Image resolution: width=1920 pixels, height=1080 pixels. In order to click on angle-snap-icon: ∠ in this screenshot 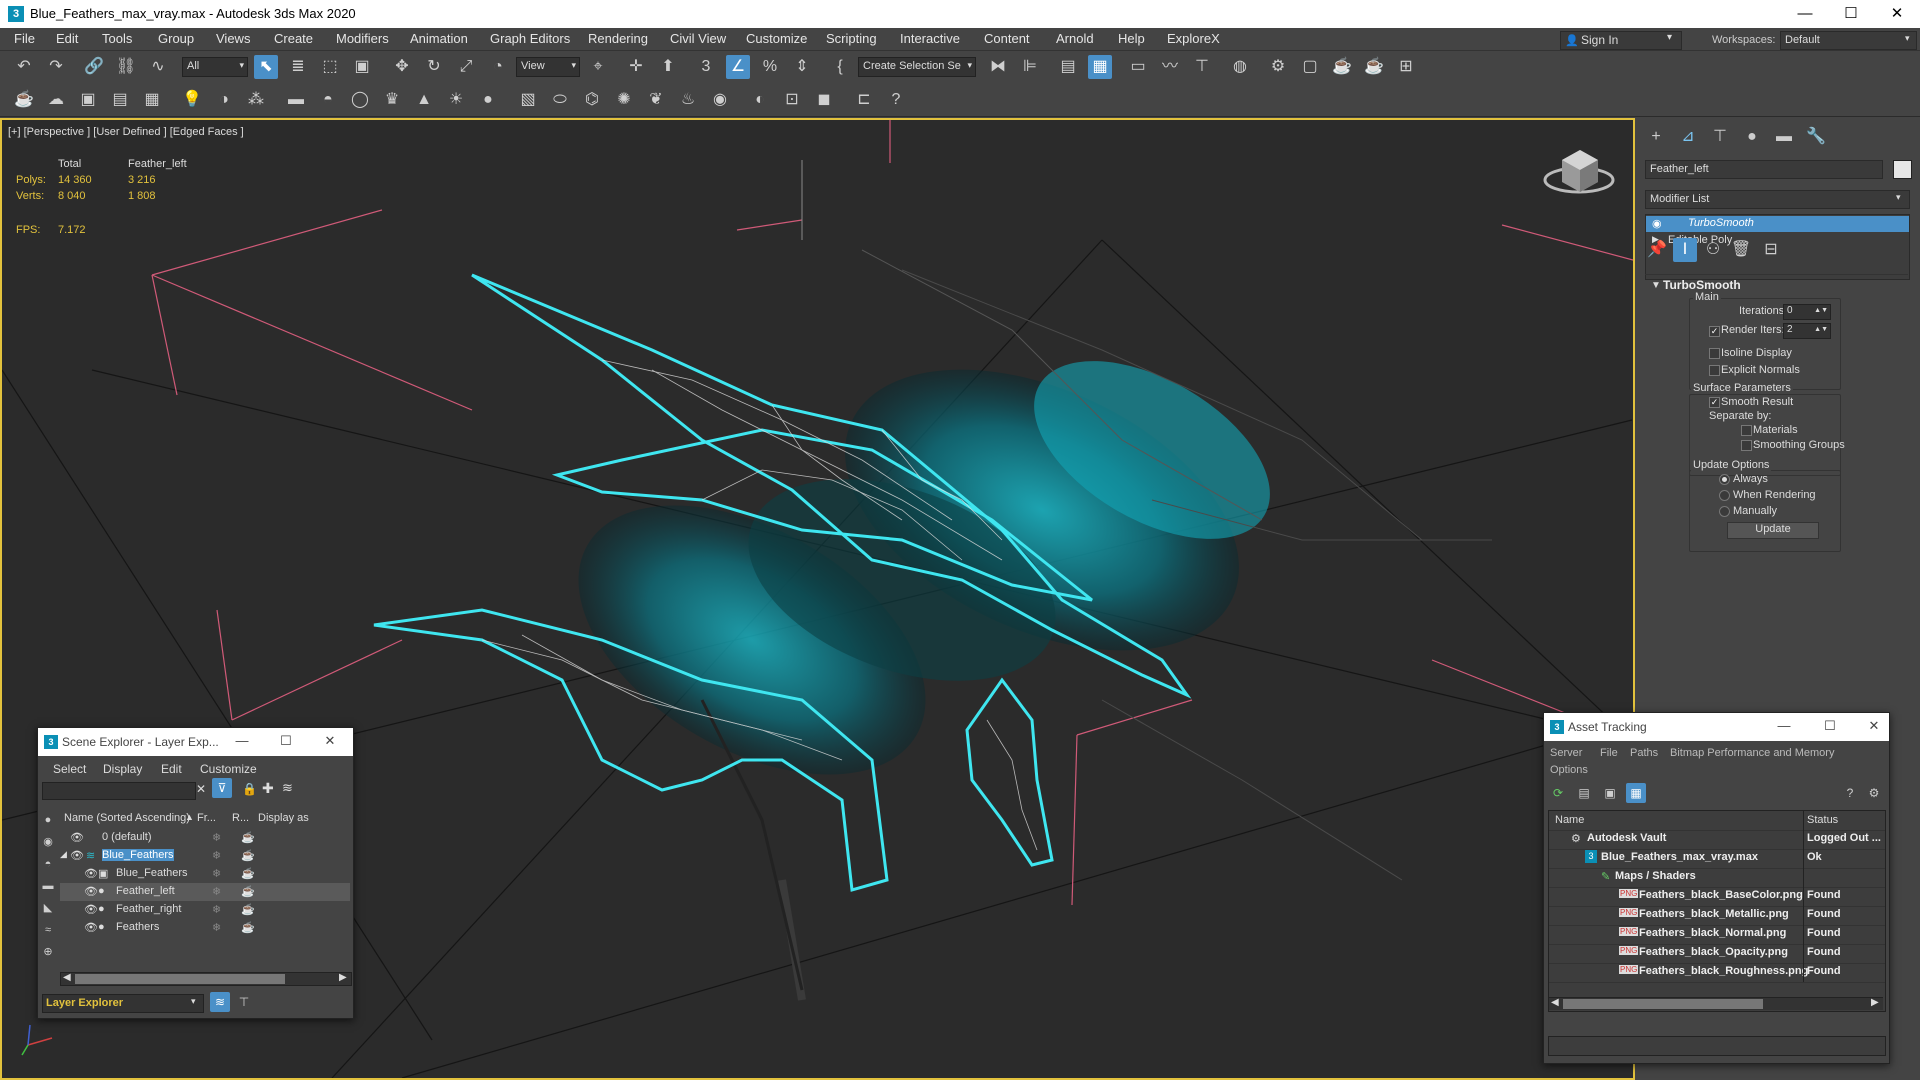, I will do `click(738, 67)`.